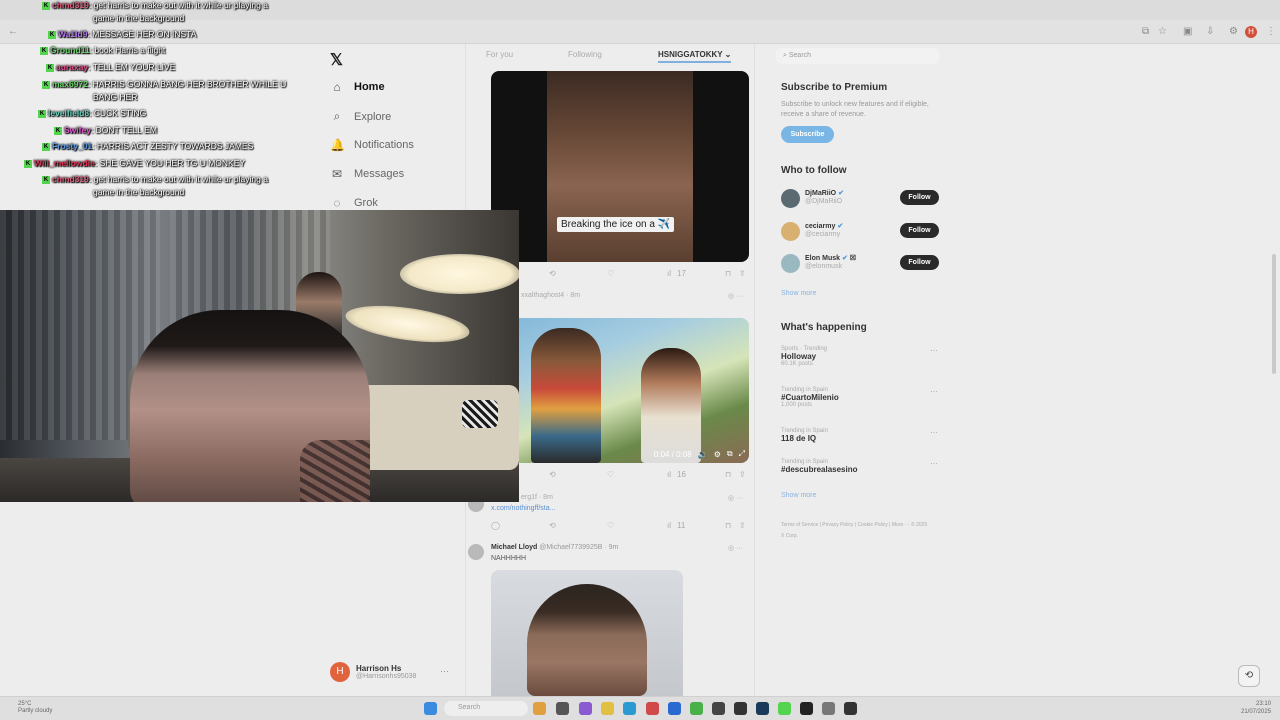  What do you see at coordinates (587, 633) in the screenshot?
I see `tweet-video` at bounding box center [587, 633].